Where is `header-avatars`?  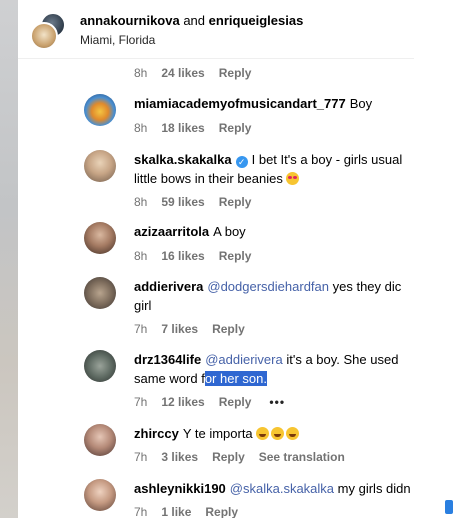
header-avatars is located at coordinates (50, 31).